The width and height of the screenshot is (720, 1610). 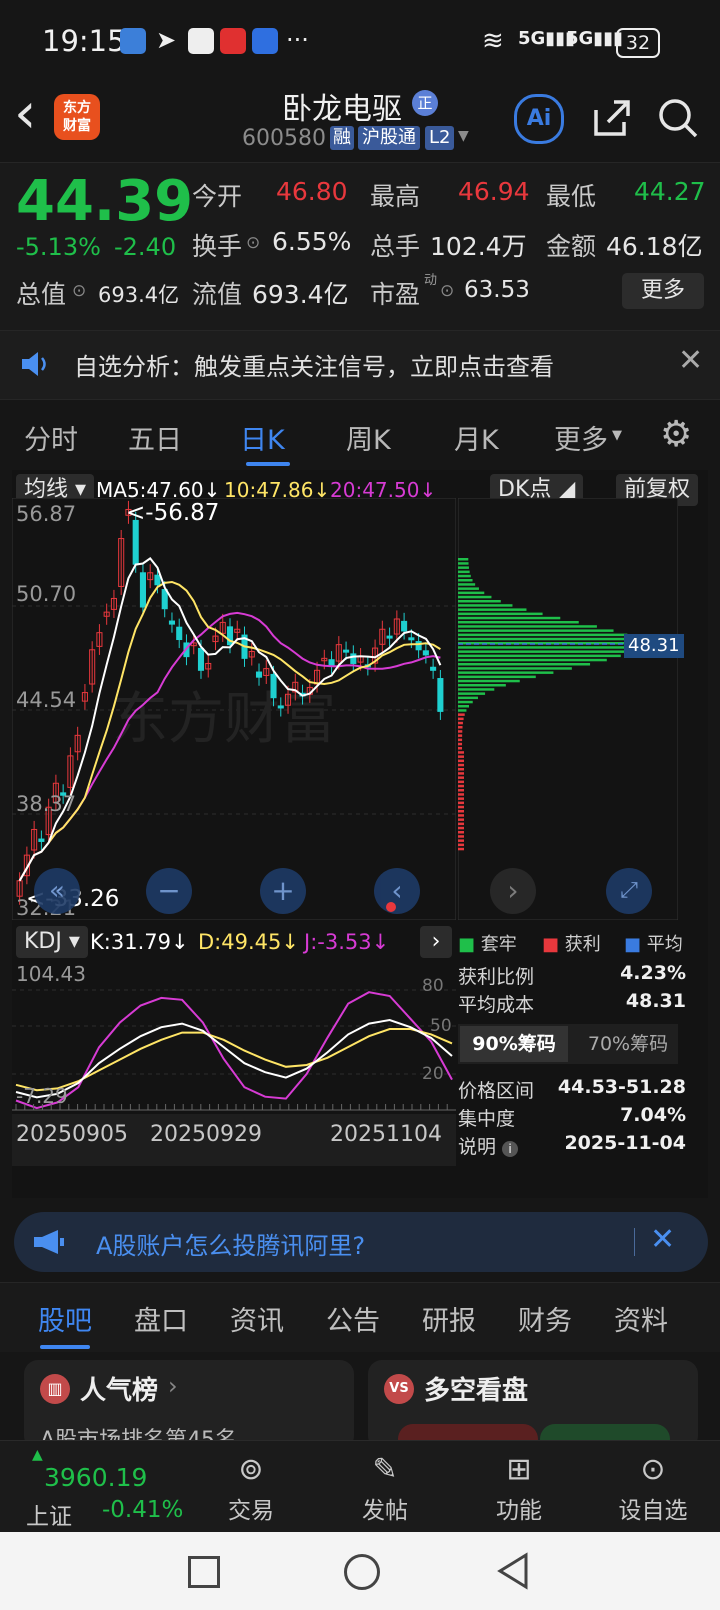 What do you see at coordinates (262, 437) in the screenshot?
I see `tab-daily-k: 日K` at bounding box center [262, 437].